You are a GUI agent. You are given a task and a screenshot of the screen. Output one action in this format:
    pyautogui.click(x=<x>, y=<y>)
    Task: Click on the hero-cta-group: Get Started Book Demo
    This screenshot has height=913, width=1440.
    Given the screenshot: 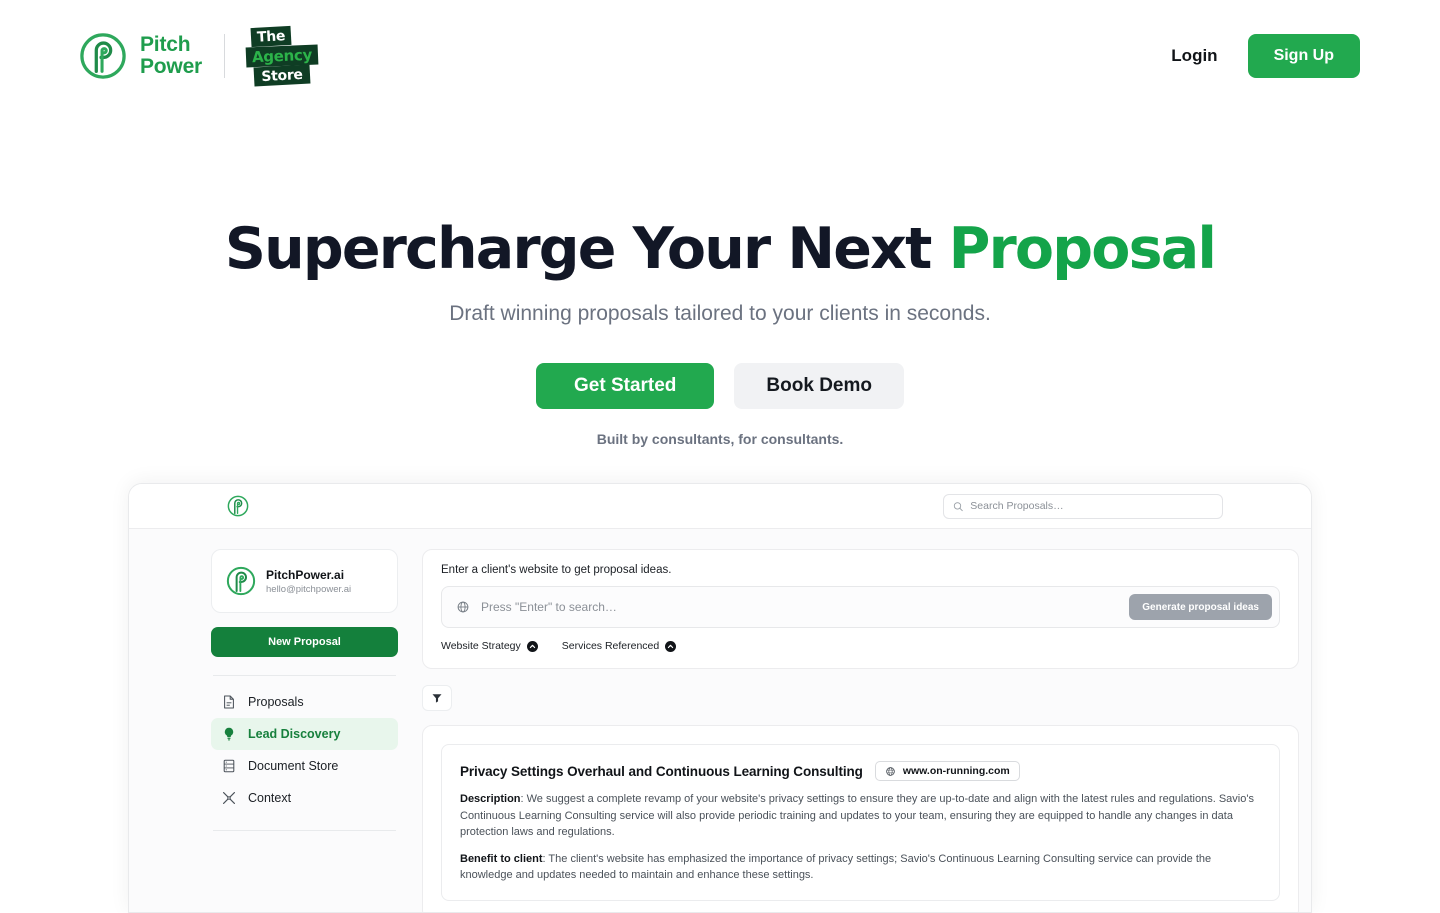 What is the action you would take?
    pyautogui.click(x=720, y=385)
    